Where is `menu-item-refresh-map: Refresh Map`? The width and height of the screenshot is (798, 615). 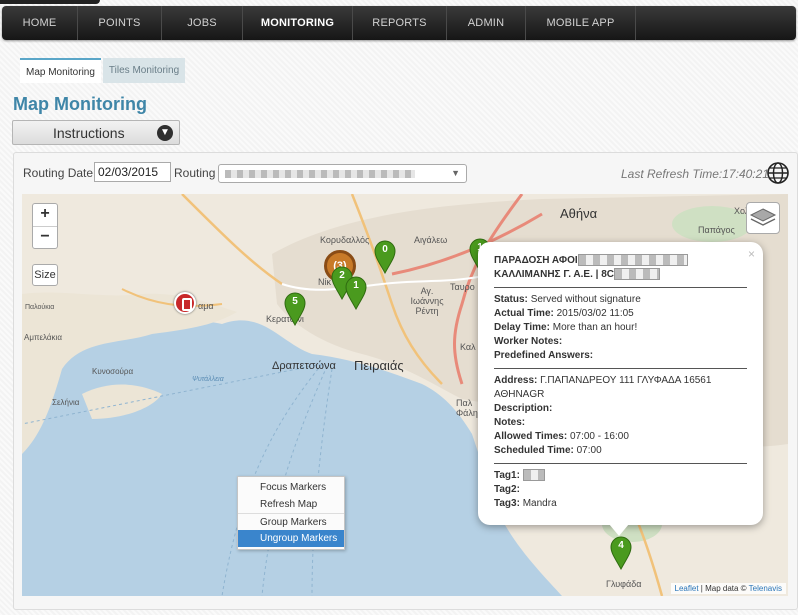 menu-item-refresh-map: Refresh Map is located at coordinates (291, 504).